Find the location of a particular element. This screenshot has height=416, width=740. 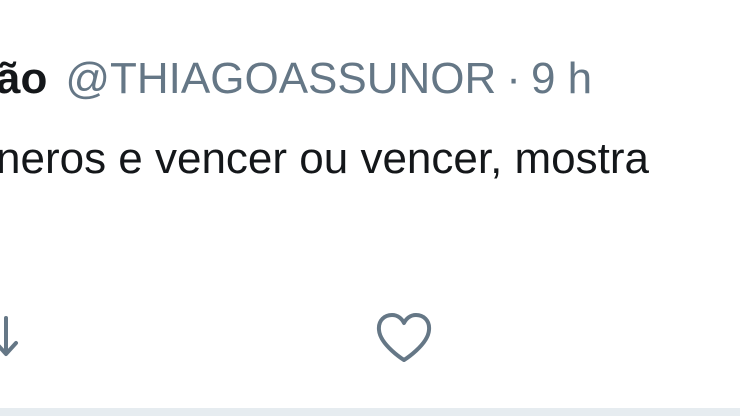

tweet-header: ão @THIAGOASSUNOR · 9 h is located at coordinates (296, 79).